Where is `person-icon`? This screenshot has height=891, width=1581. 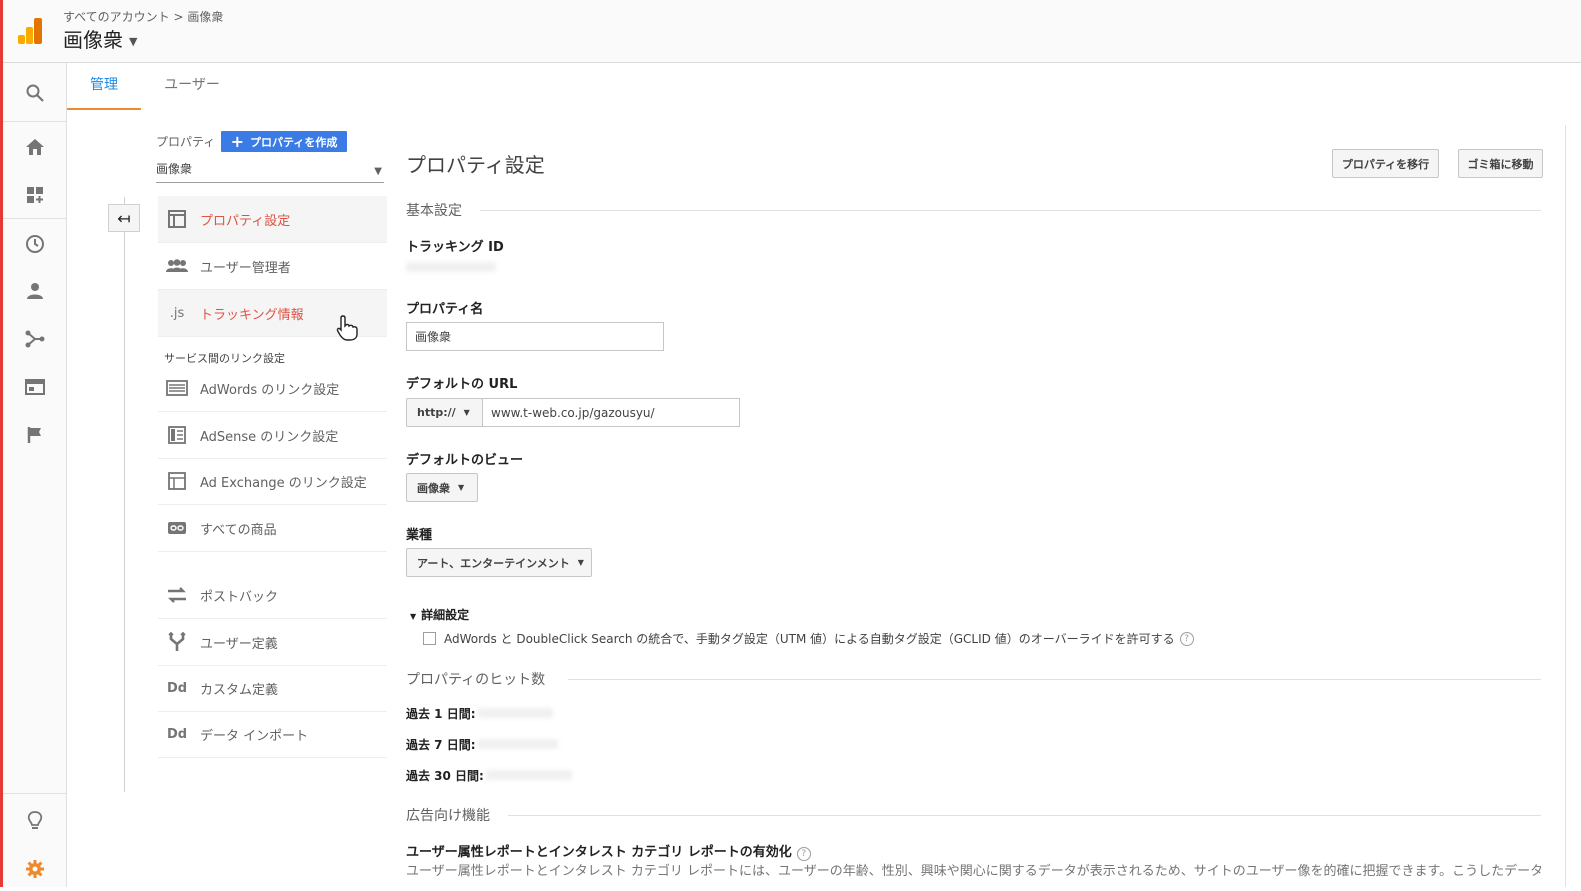
person-icon is located at coordinates (34, 291).